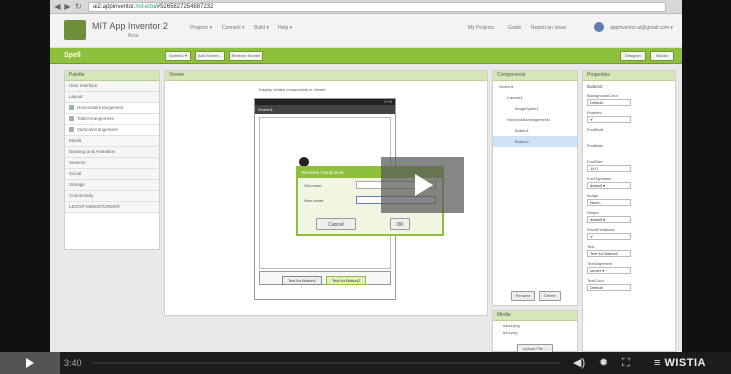 Image resolution: width=731 pixels, height=374 pixels. Describe the element at coordinates (481, 28) in the screenshot. I see `menu-my-projects: My Projects` at that location.